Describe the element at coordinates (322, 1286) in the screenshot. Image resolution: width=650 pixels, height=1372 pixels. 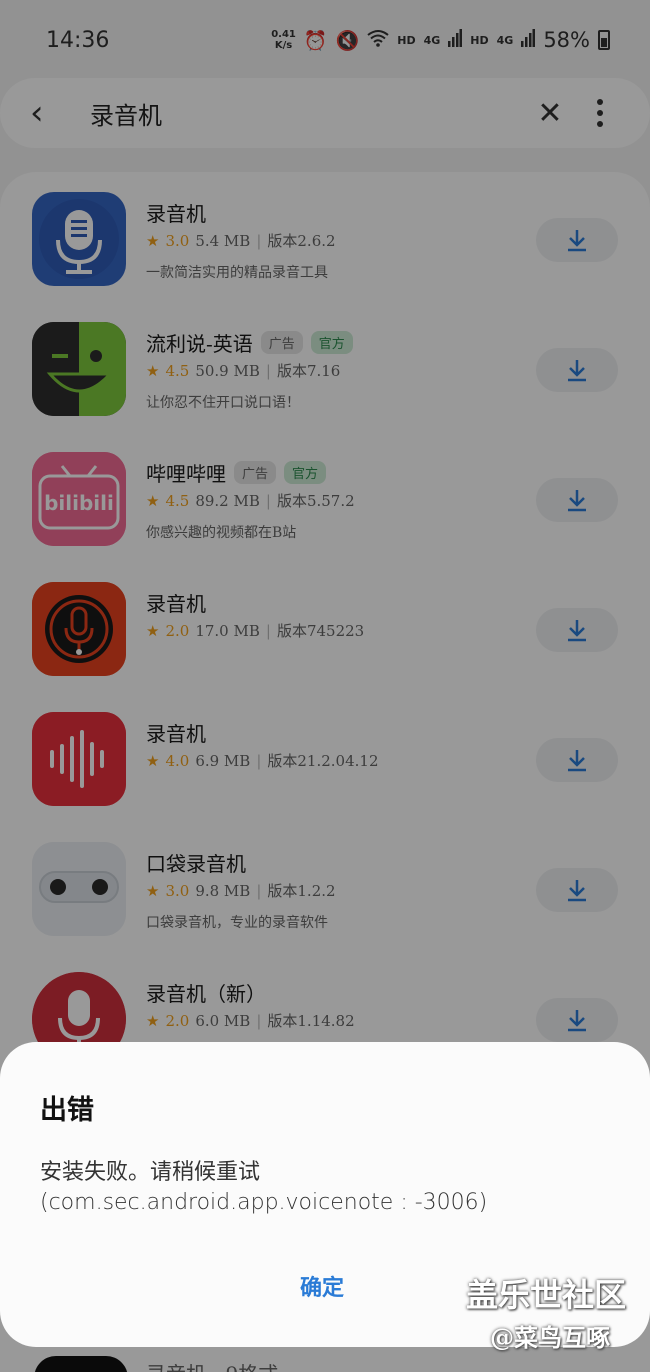
I see `ok-button: 确定` at that location.